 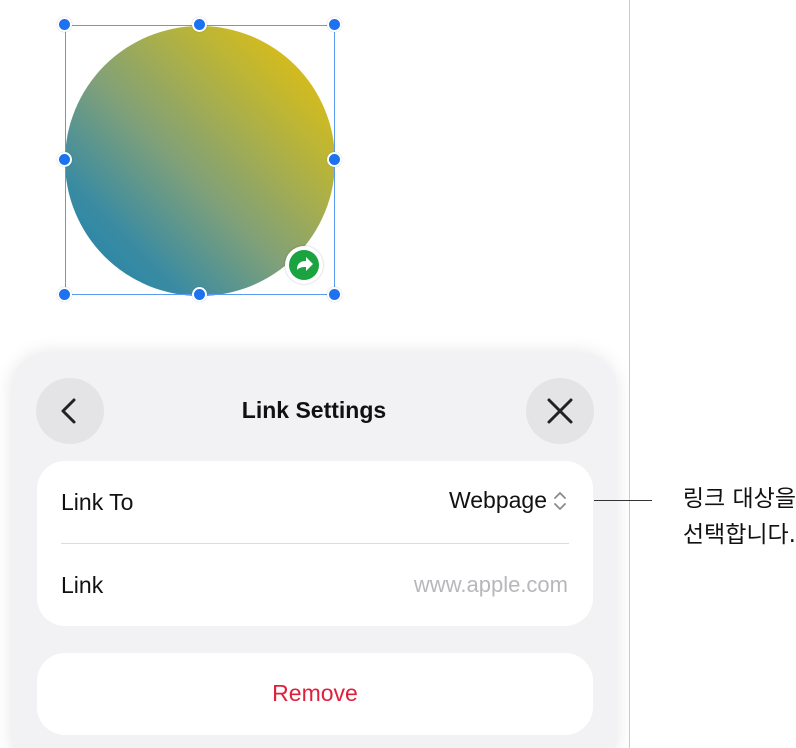 I want to click on link-label: Link, so click(x=82, y=585).